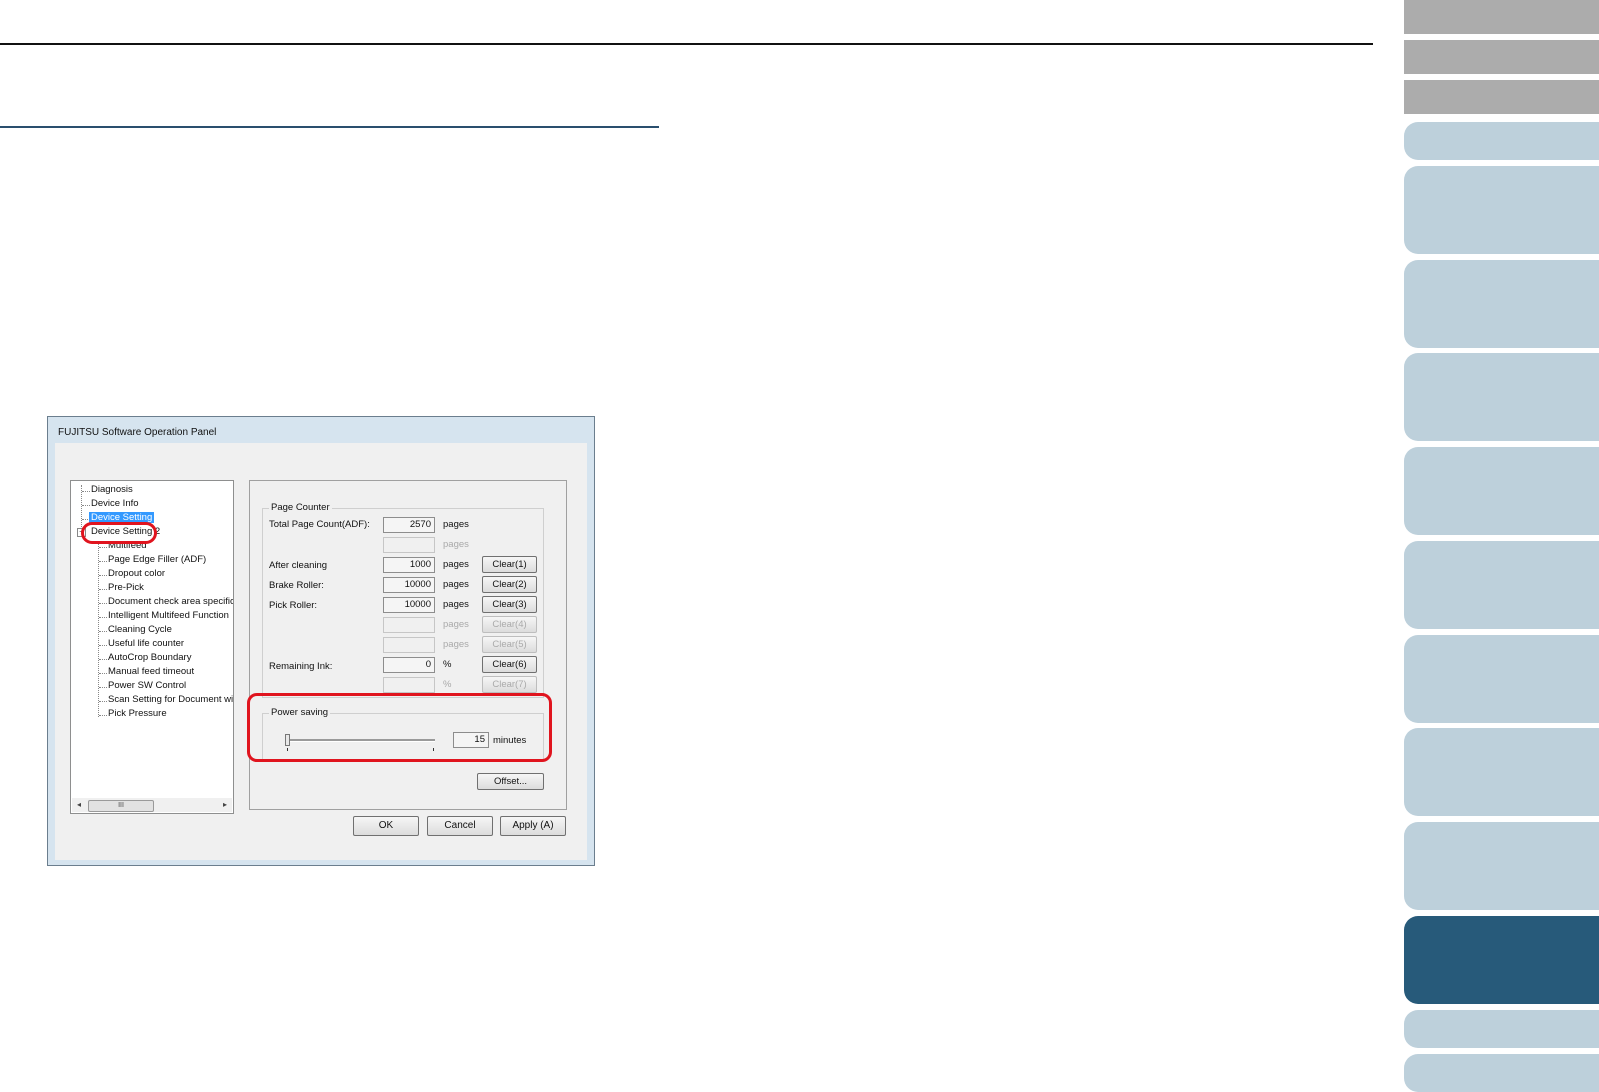  I want to click on ok-button: OK, so click(386, 826).